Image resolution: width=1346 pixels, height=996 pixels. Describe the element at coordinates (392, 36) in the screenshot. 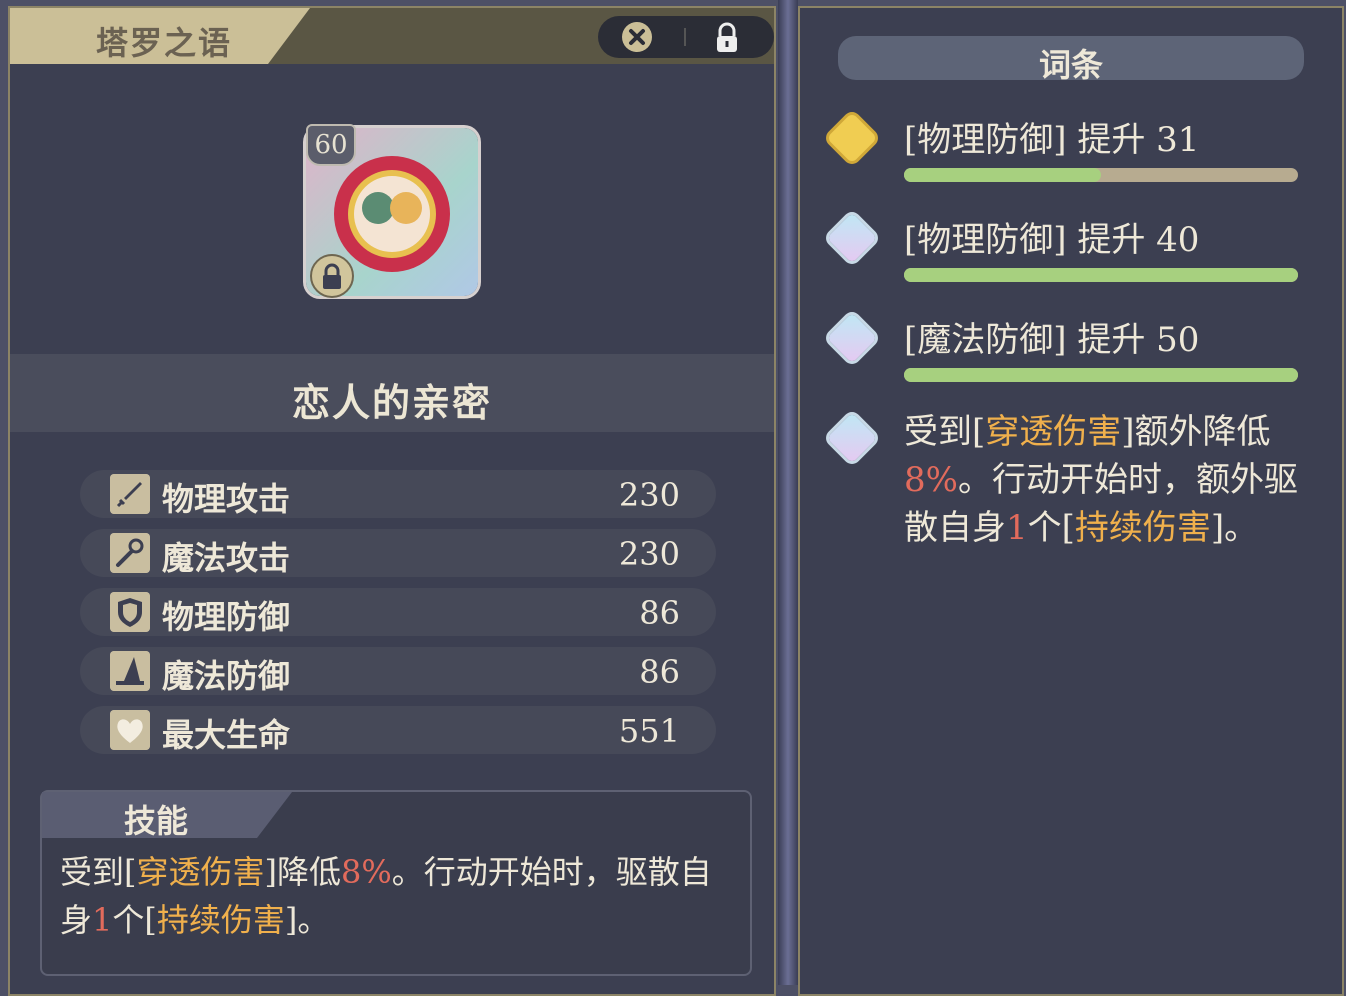

I see `panel-header: 塔罗之语` at that location.